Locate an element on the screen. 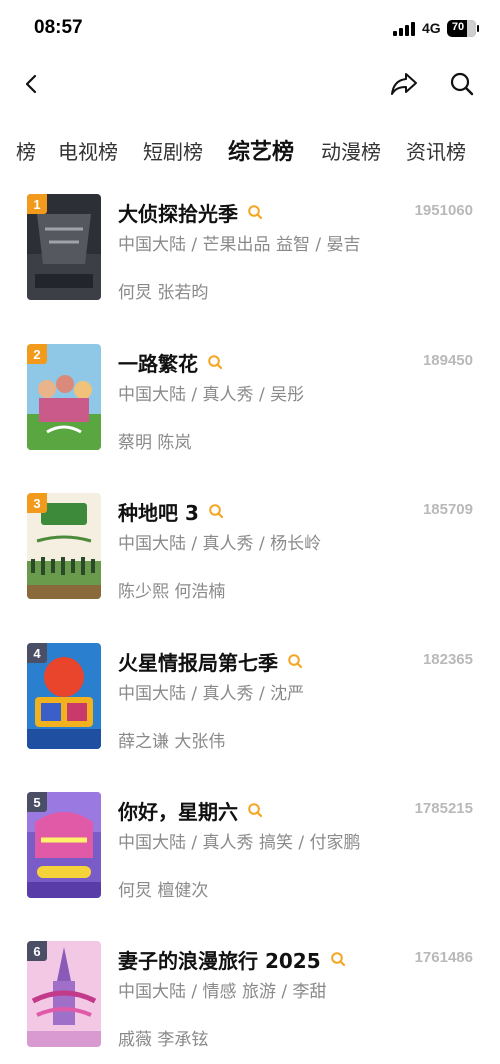 This screenshot has width=500, height=1064. tab-short-drama: 短剧榜 is located at coordinates (173, 150).